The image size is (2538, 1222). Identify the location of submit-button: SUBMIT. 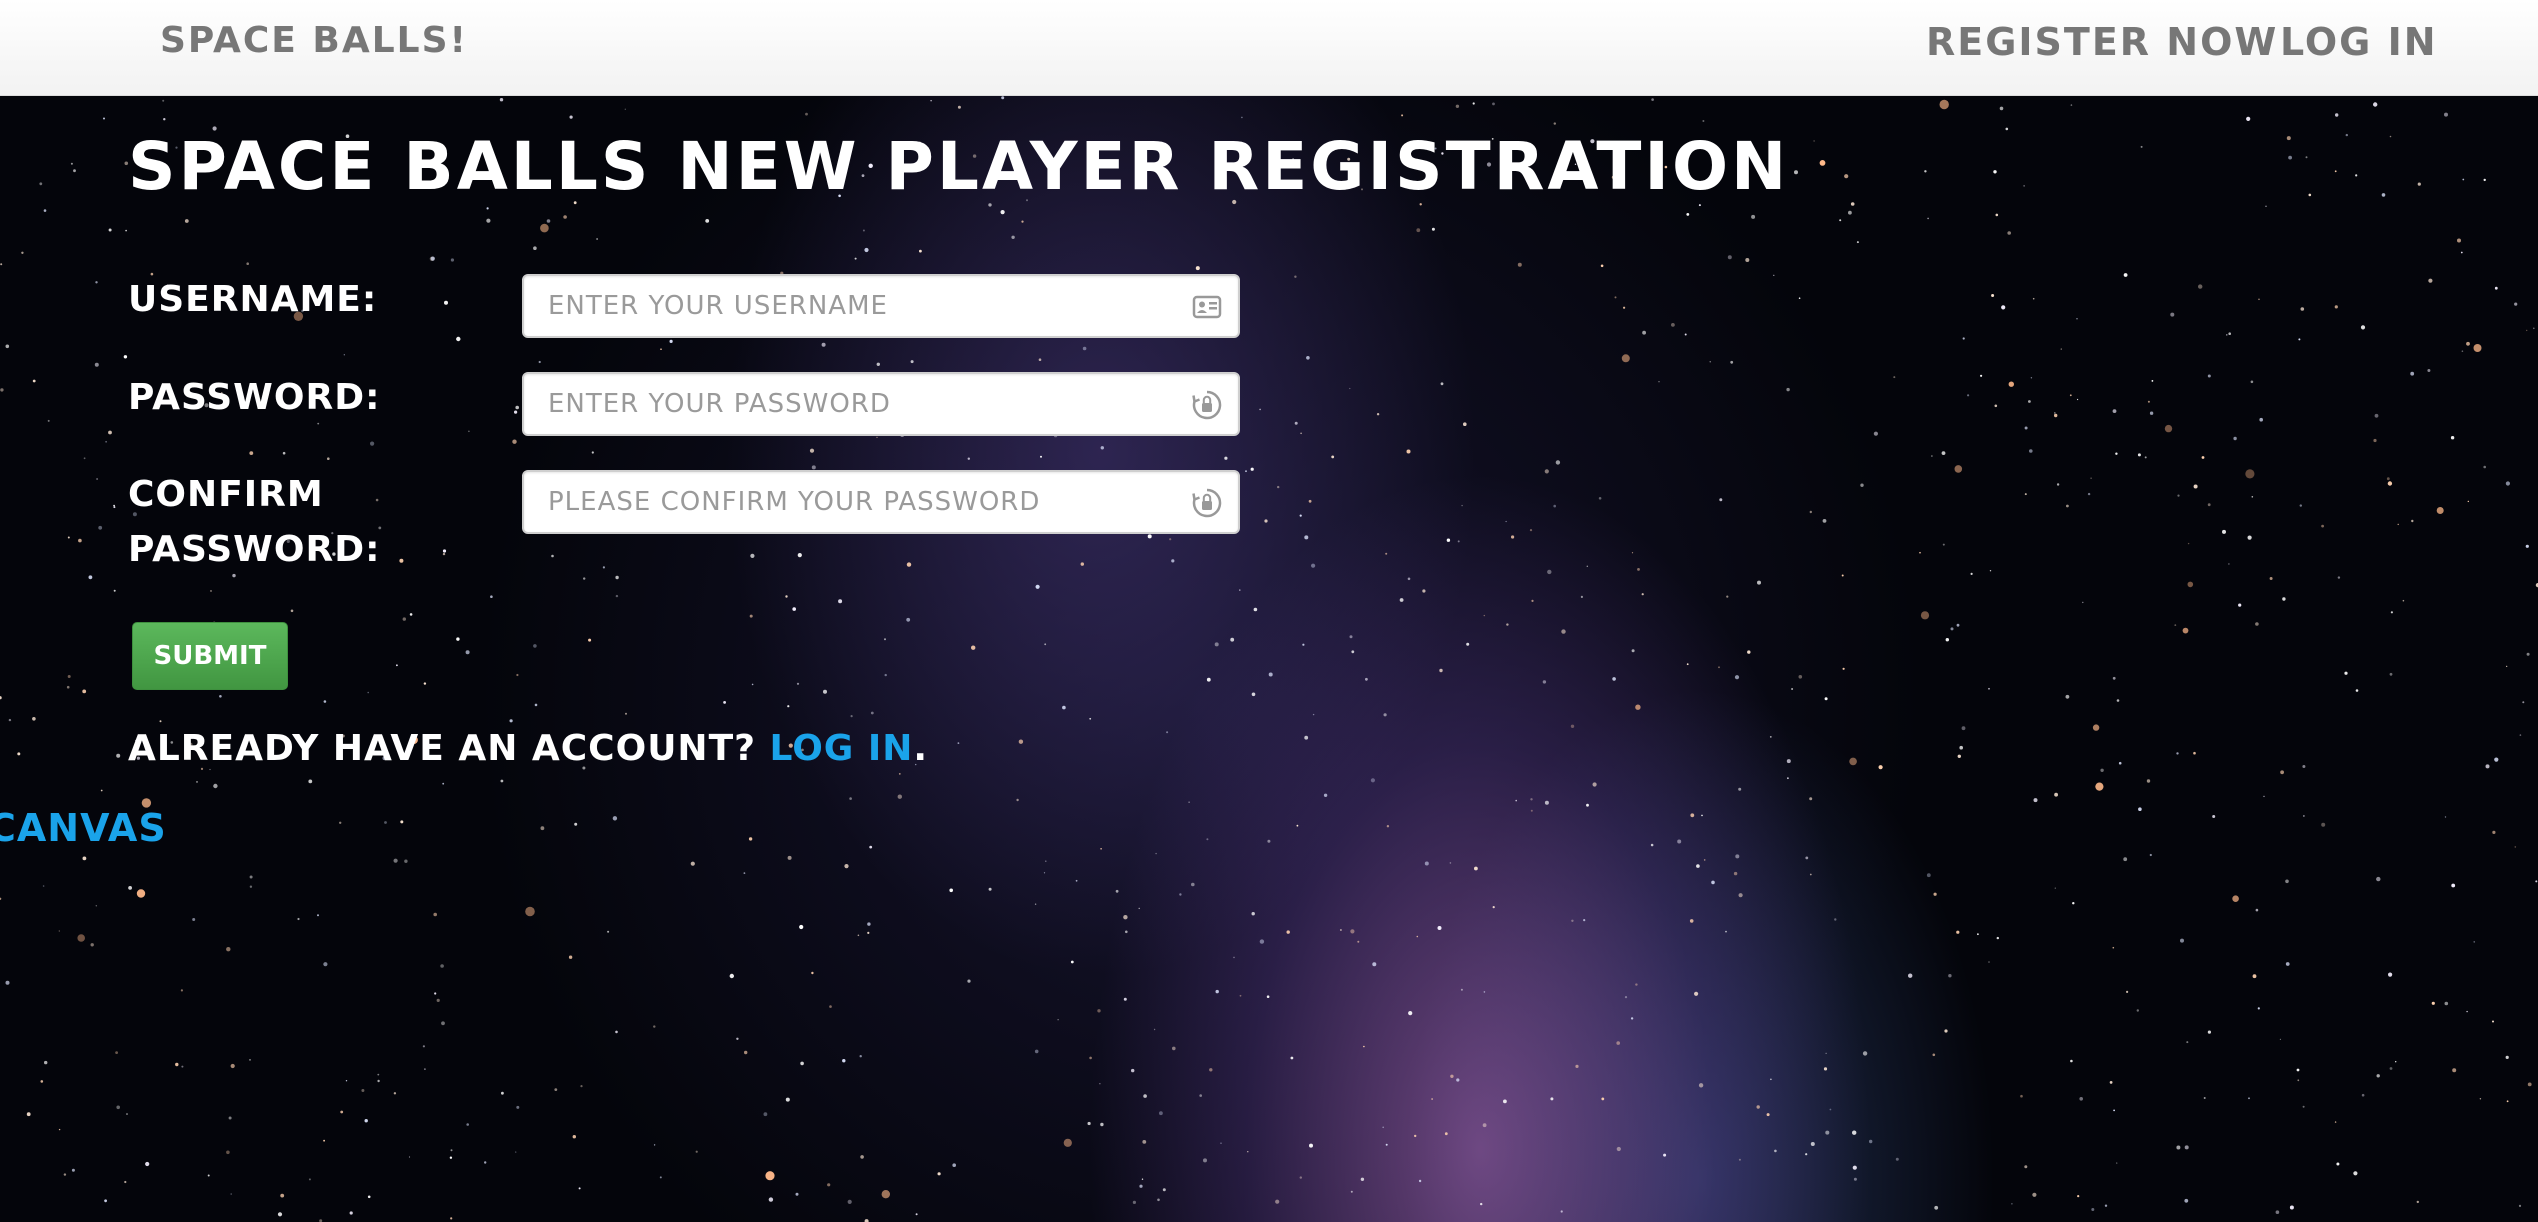
(210, 656).